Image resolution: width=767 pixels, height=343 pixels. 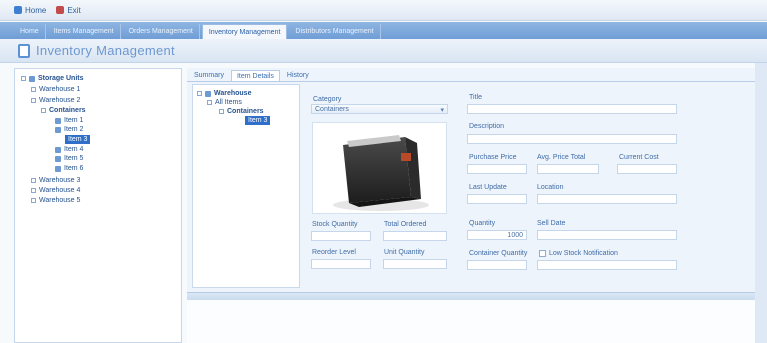 What do you see at coordinates (334, 252) in the screenshot?
I see `reorder-level-label: Reorder Level` at bounding box center [334, 252].